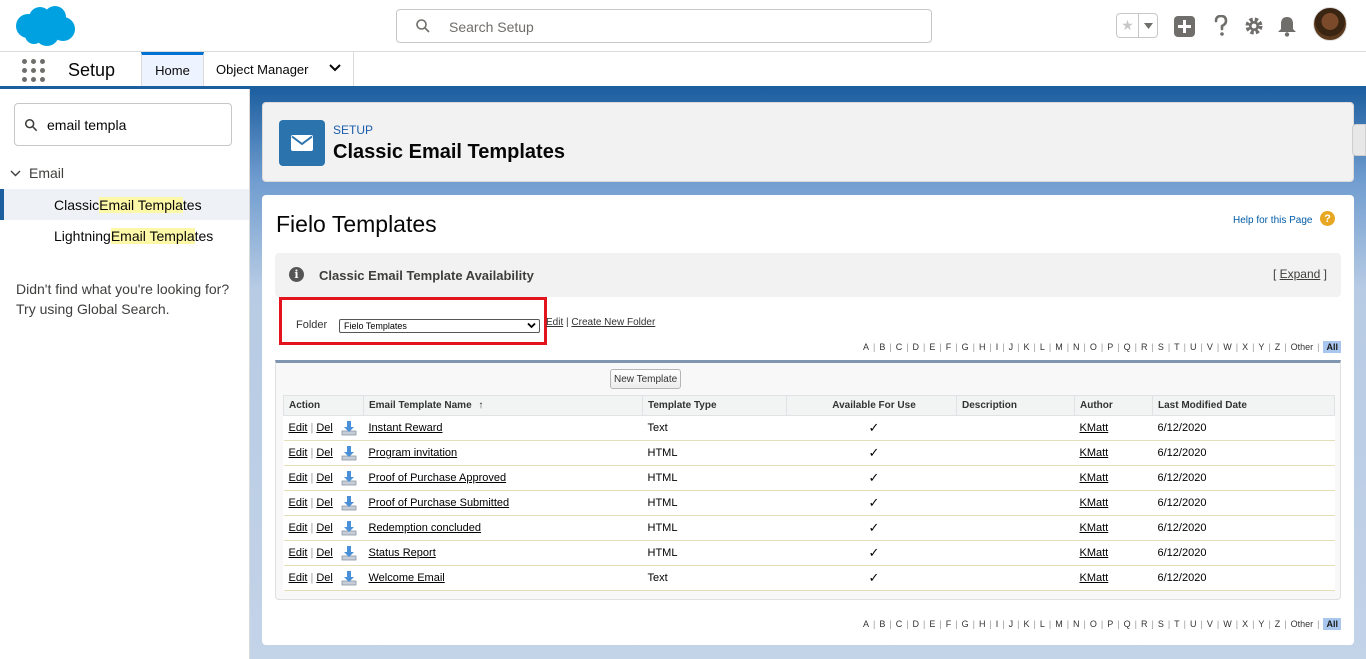 This screenshot has height=659, width=1366. What do you see at coordinates (646, 379) in the screenshot?
I see `new-template-button: New Template` at bounding box center [646, 379].